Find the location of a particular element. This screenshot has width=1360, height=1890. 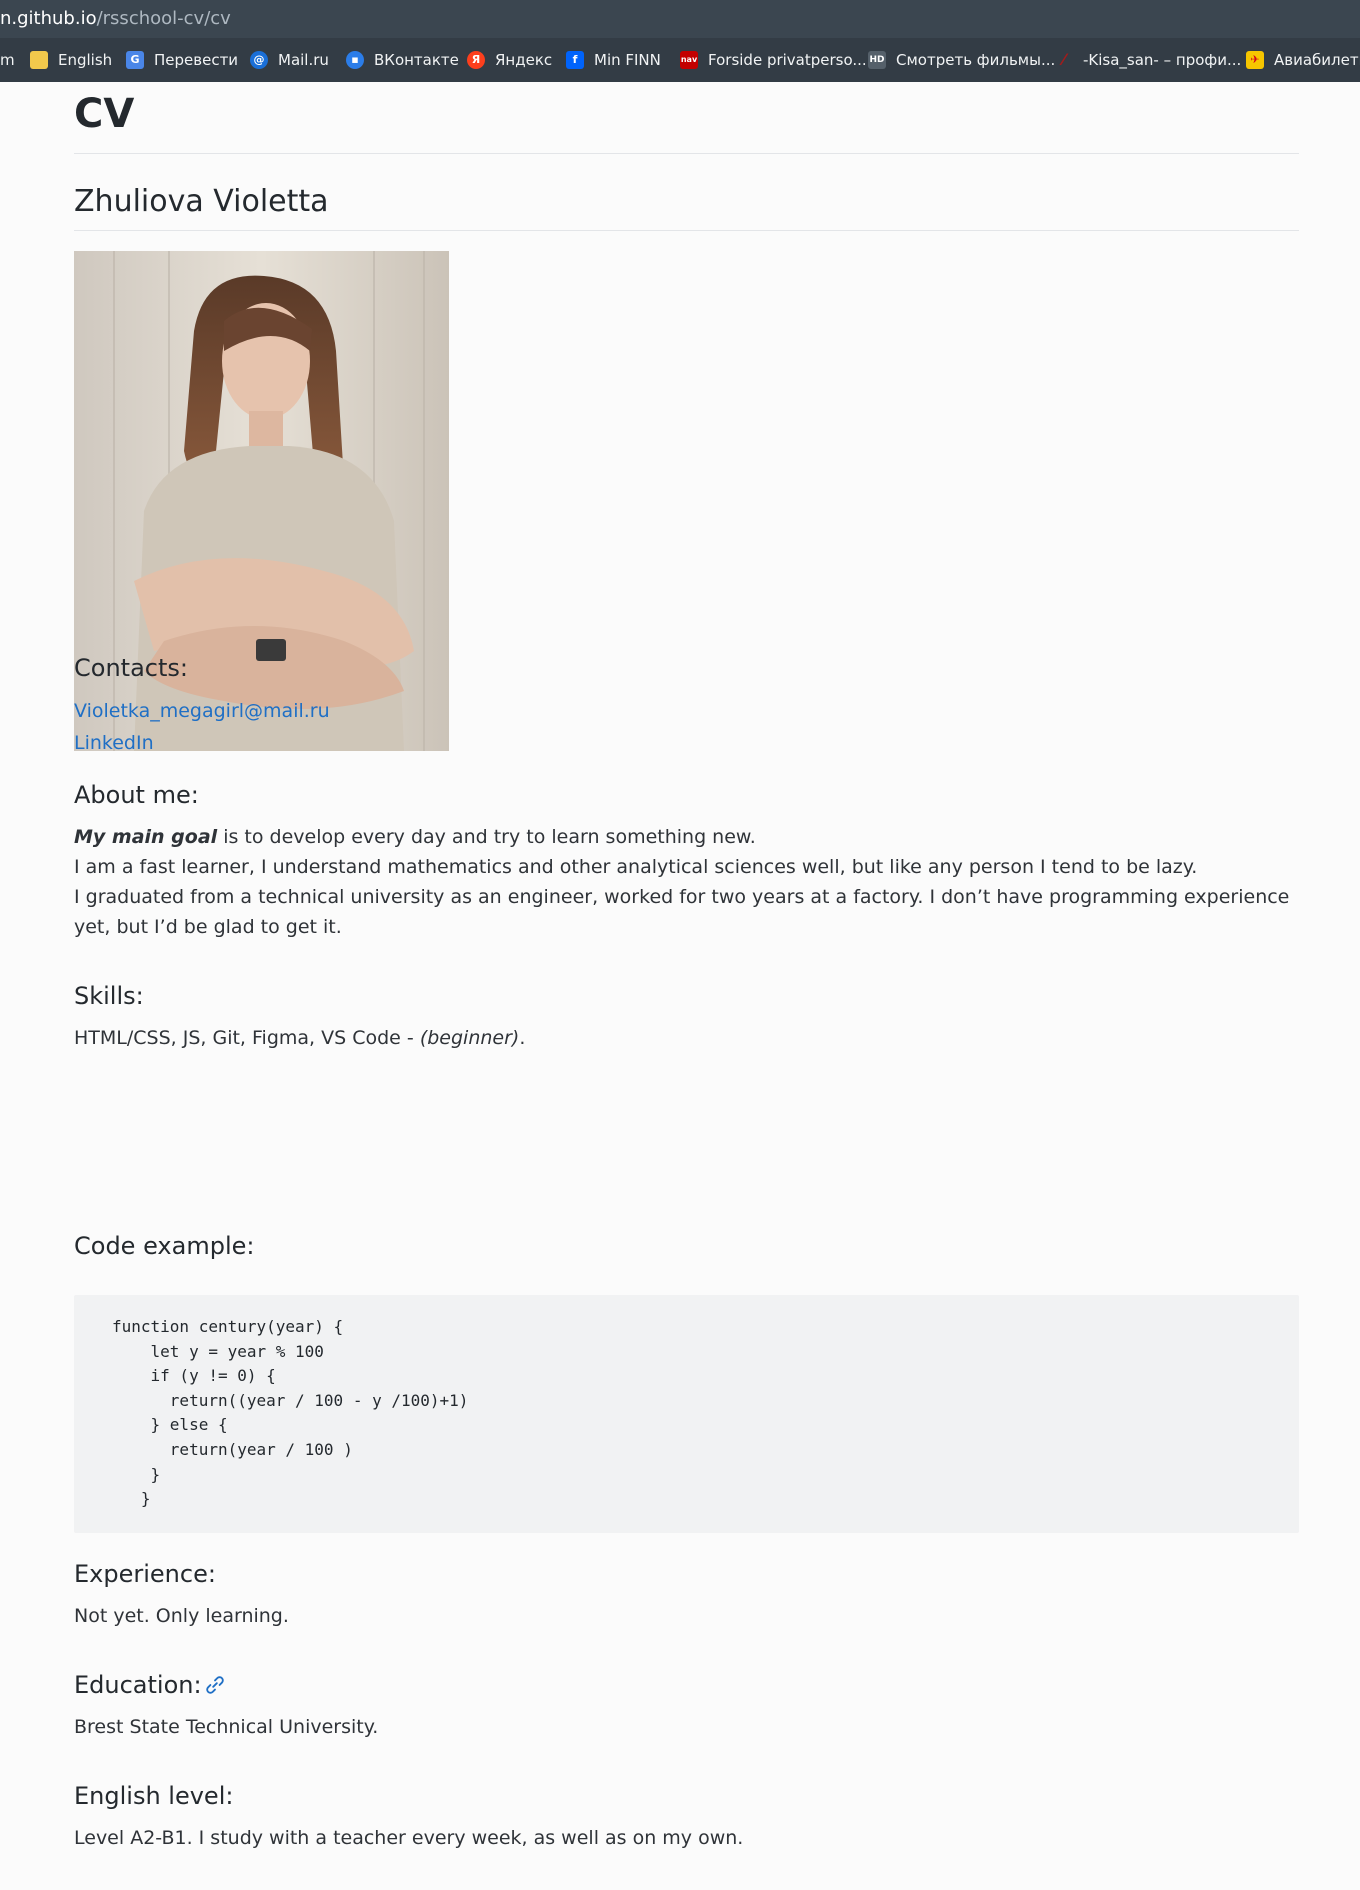

bookmark-tickets: ✈ Авиабилеты is located at coordinates (1303, 60).